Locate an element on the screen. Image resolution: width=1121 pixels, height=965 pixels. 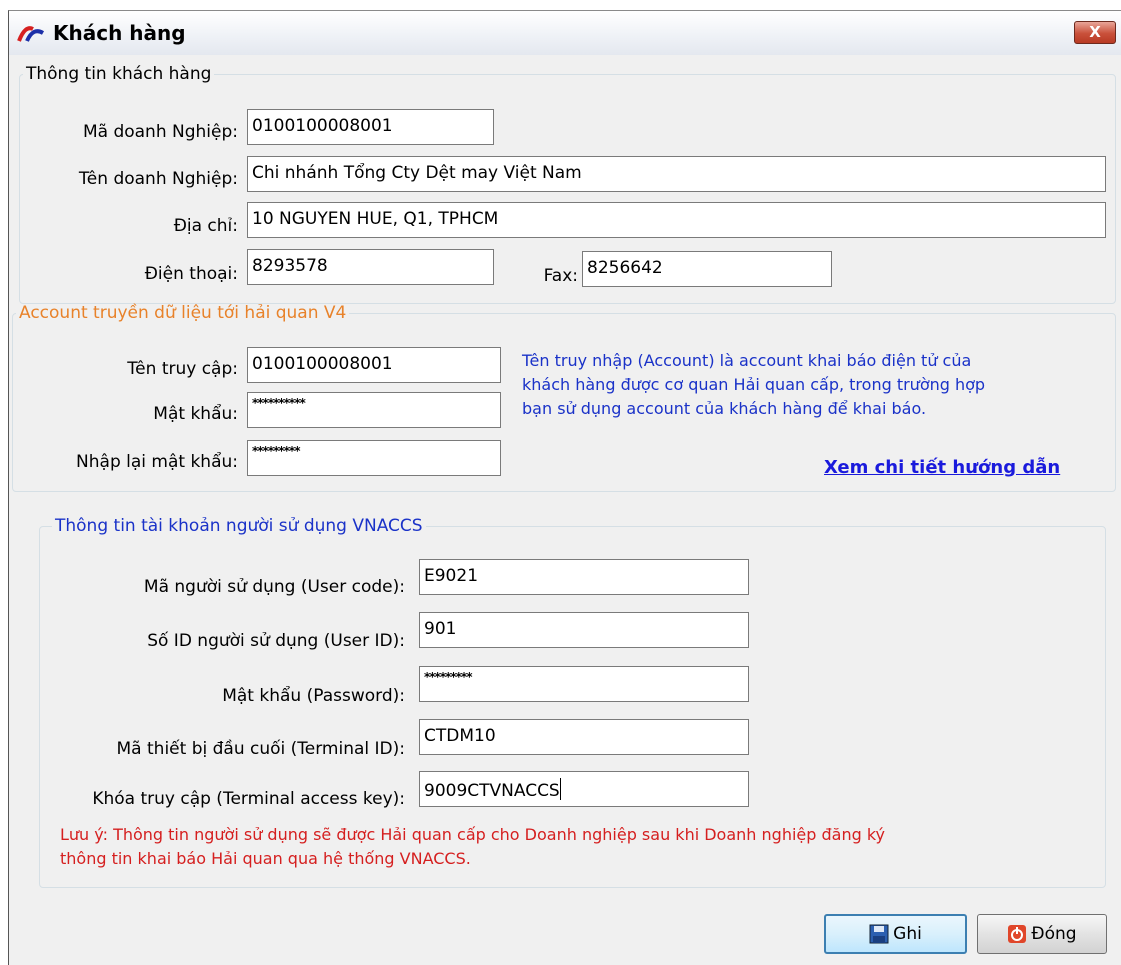
ten-truy-cap-label: Tên truy cập: is located at coordinates (182, 369).